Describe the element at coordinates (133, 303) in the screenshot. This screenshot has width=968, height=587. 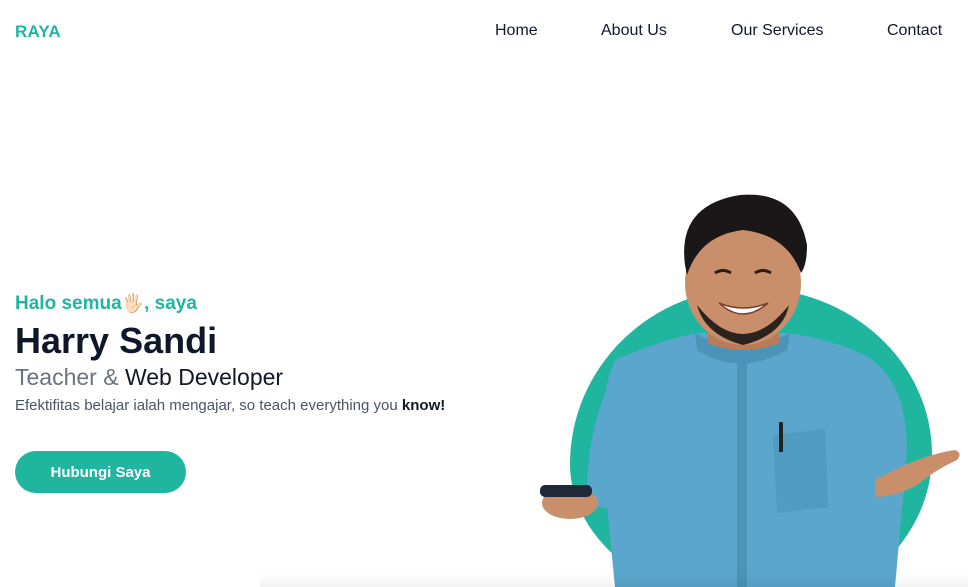
I see `waving-hand-icon: 🖐🏻` at that location.